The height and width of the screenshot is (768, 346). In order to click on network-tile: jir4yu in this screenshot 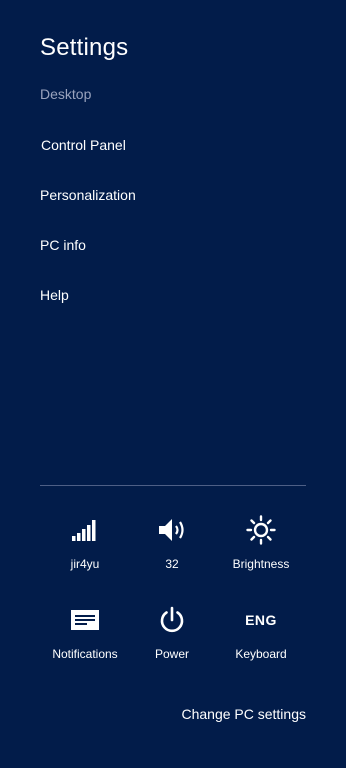, I will do `click(85, 548)`.